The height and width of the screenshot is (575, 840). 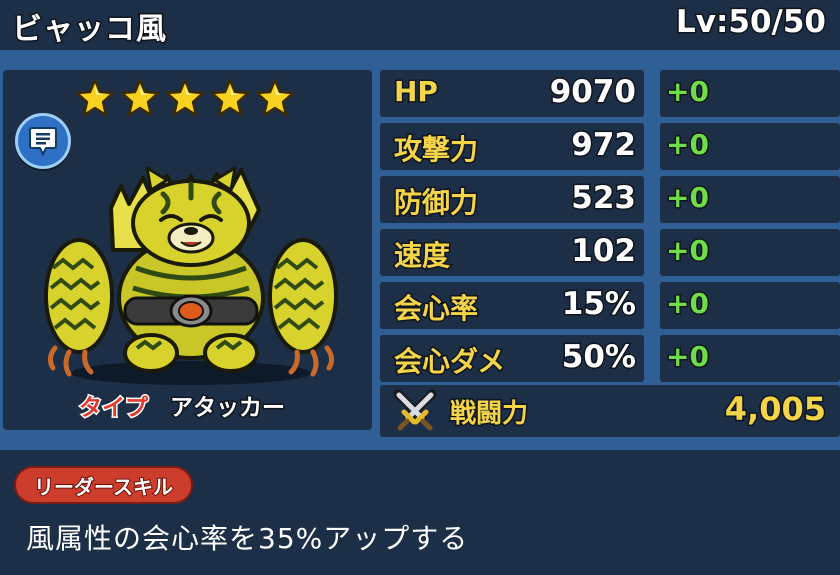 I want to click on stat-row-crit-rate: 会心率 15%, so click(x=512, y=305).